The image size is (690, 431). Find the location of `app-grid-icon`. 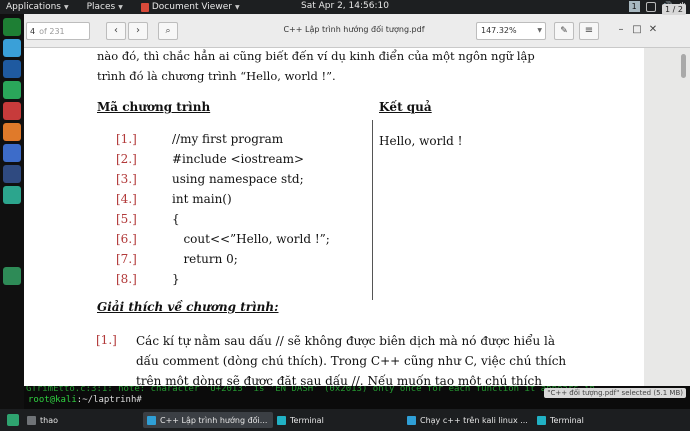

app-grid-icon is located at coordinates (12, 276).